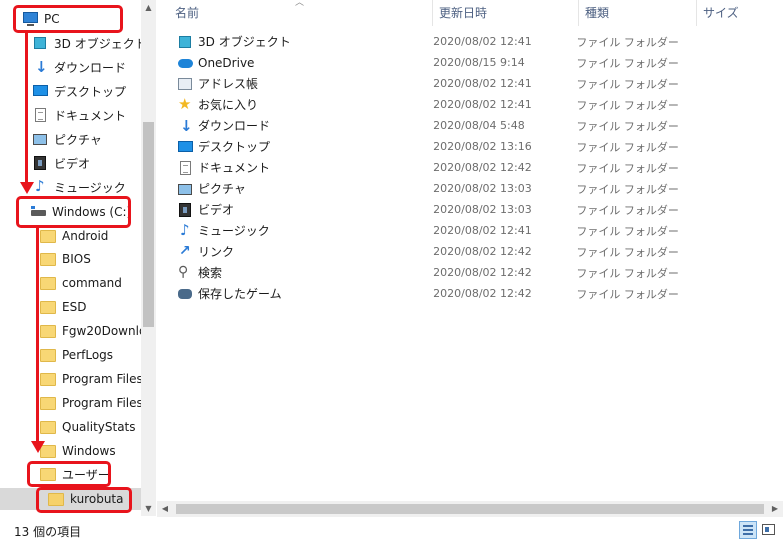 The width and height of the screenshot is (783, 542). I want to click on scroll-right-icon: ▶, so click(775, 509).